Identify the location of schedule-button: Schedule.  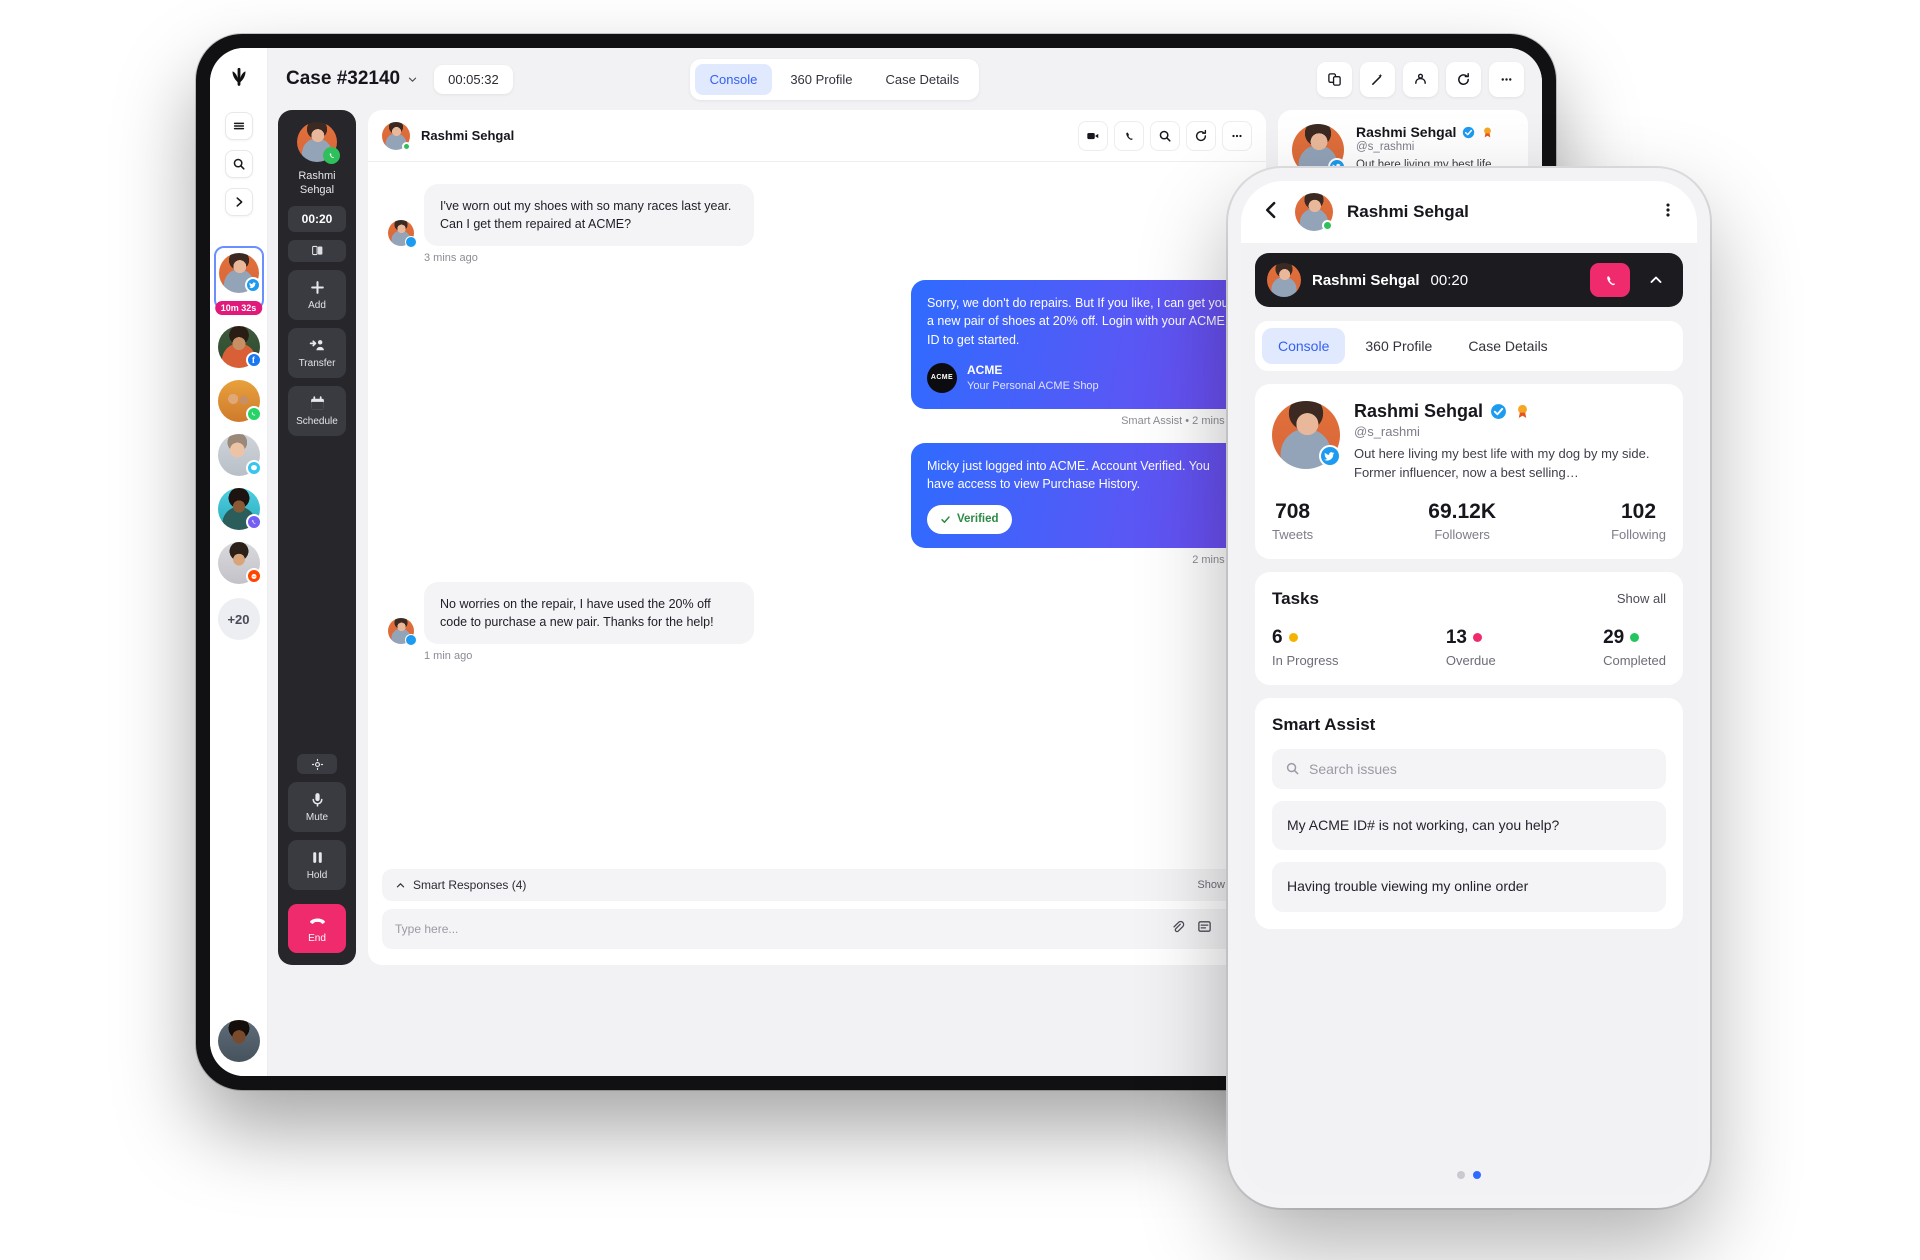
(317, 410).